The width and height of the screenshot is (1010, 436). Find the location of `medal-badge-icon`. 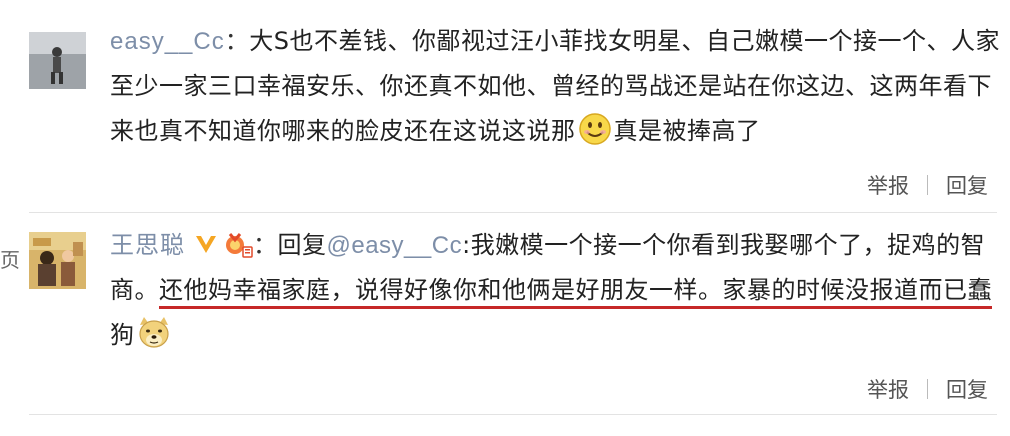

medal-badge-icon is located at coordinates (238, 244).